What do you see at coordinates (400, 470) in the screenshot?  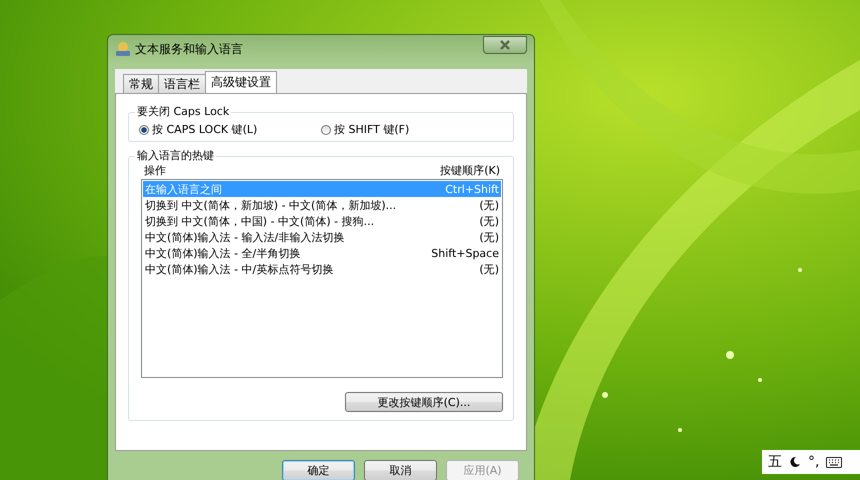 I see `dialog-button: 取消` at bounding box center [400, 470].